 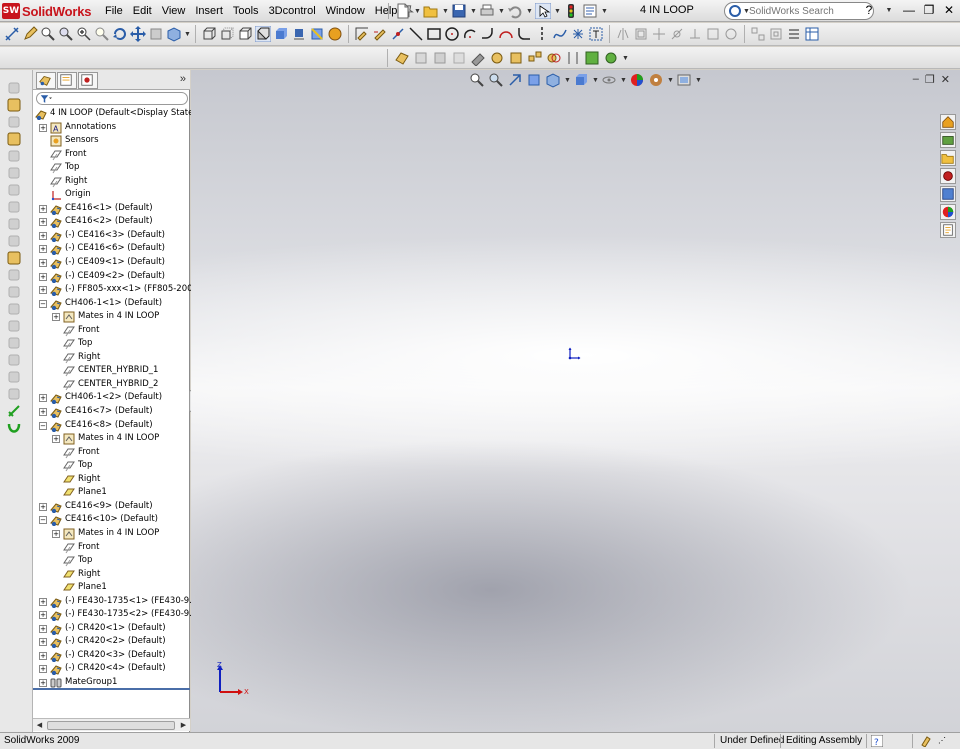 What do you see at coordinates (14, 105) in the screenshot?
I see `insert-components-icon` at bounding box center [14, 105].